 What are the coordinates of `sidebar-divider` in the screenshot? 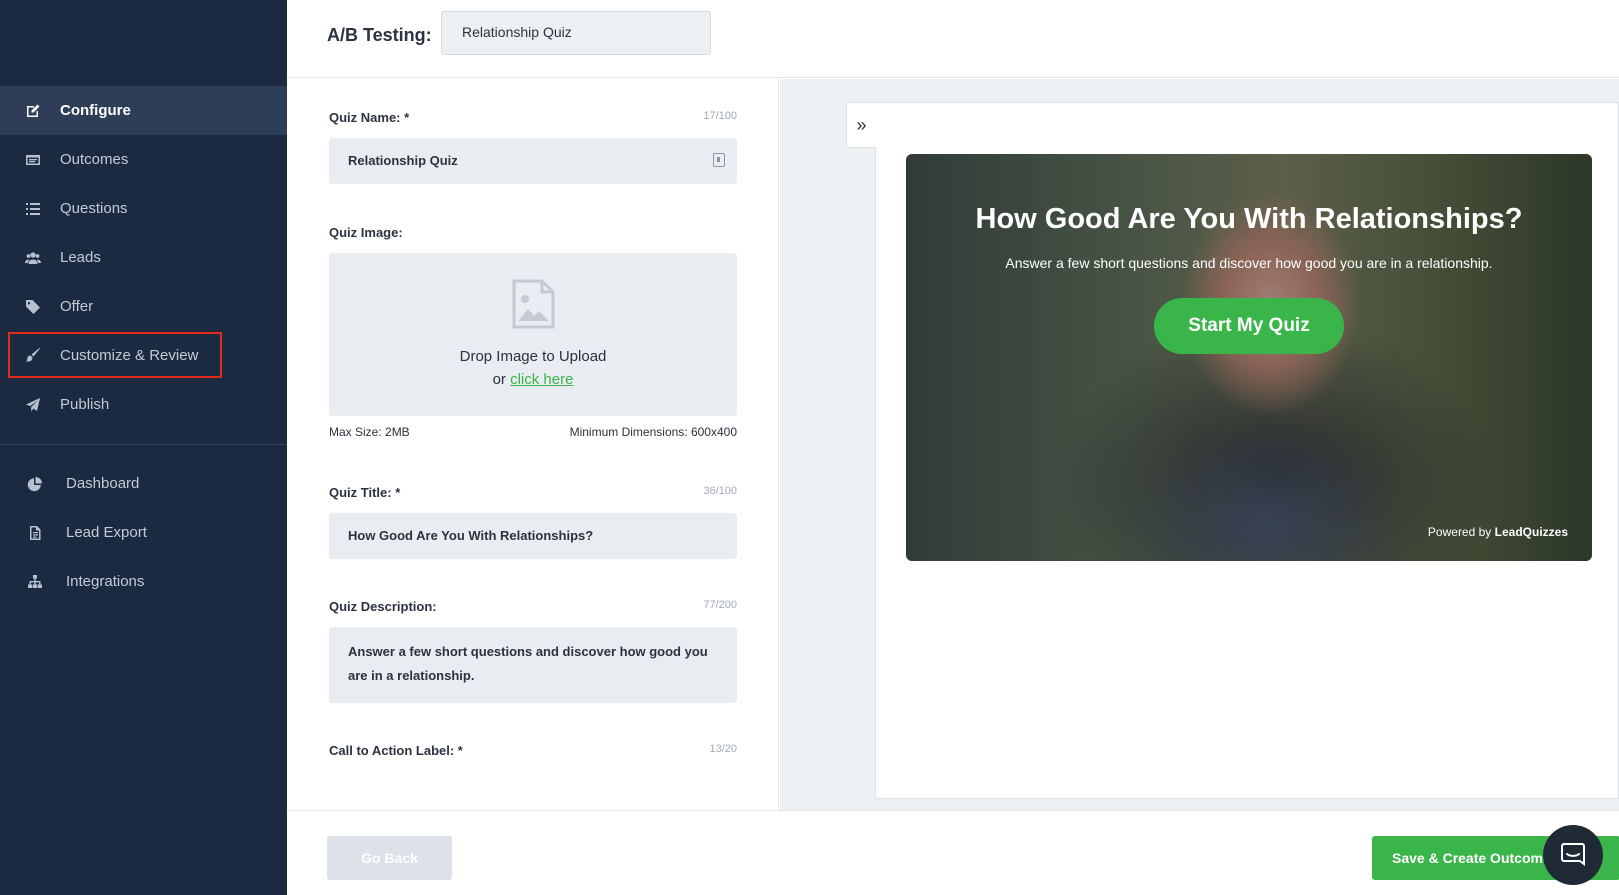 It's located at (143, 444).